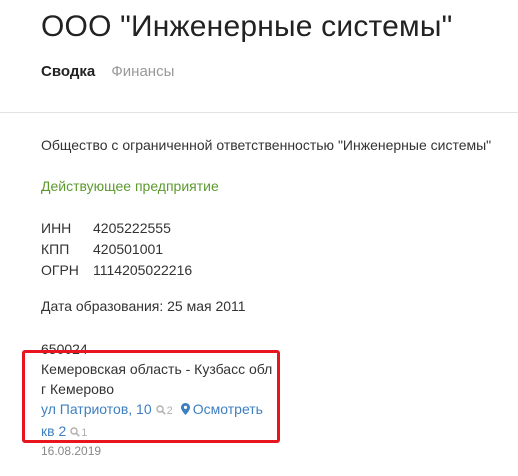  Describe the element at coordinates (143, 270) in the screenshot. I see `requisite-value: 1114205022216` at that location.